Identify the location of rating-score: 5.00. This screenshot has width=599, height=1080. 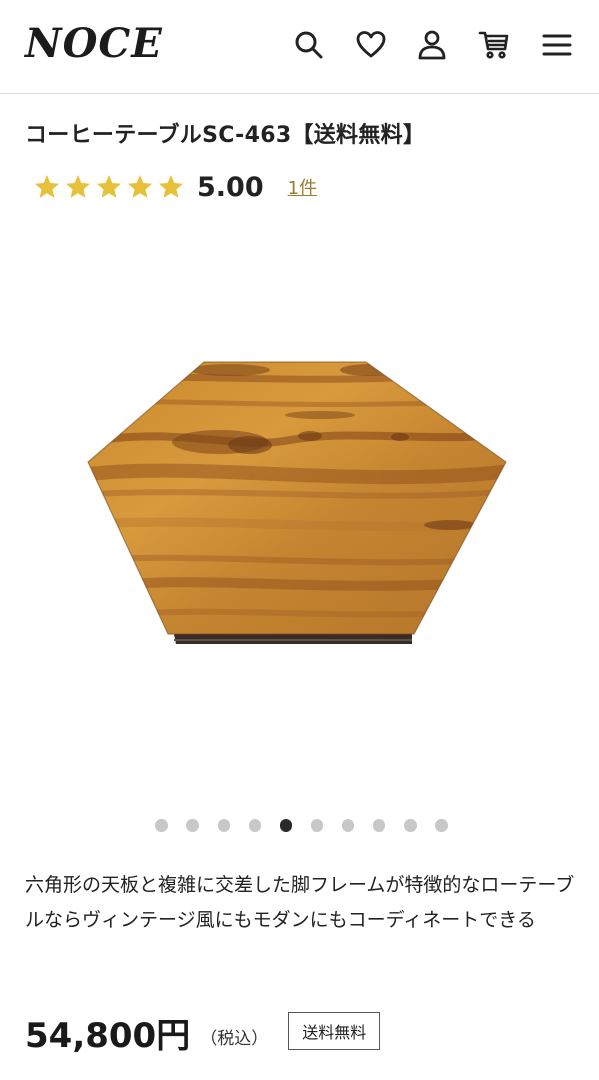
(230, 187).